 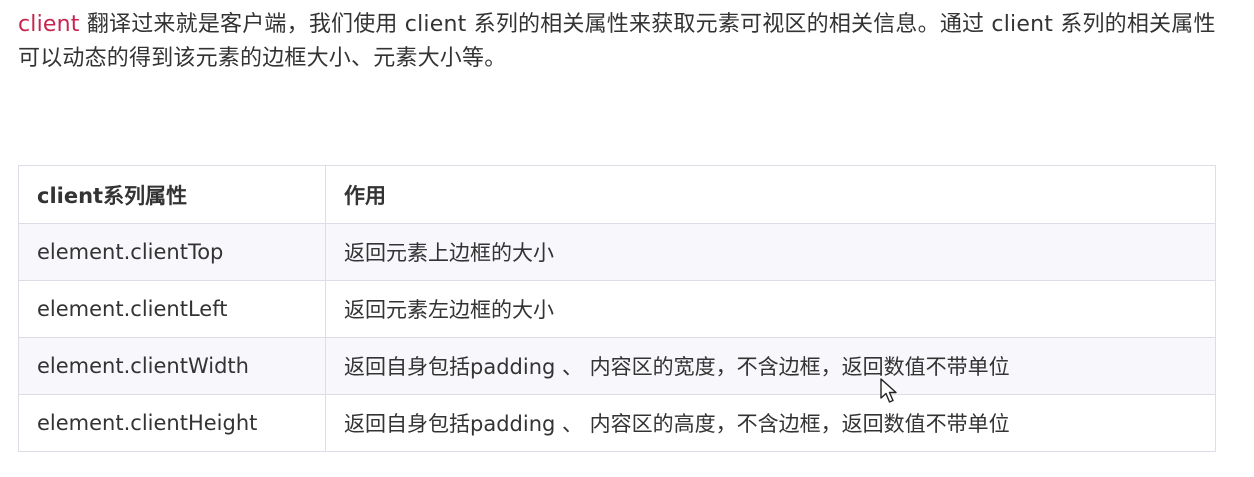 What do you see at coordinates (172, 366) in the screenshot?
I see `property-cell: element.clientWidth` at bounding box center [172, 366].